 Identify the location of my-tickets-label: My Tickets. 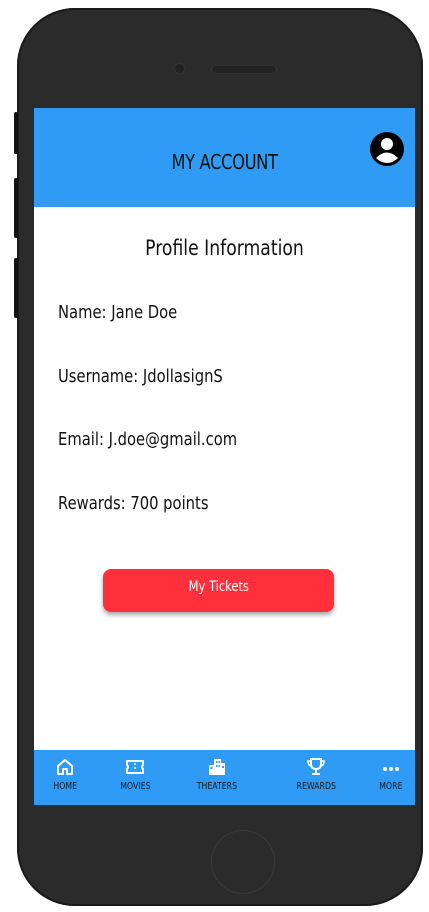
(218, 586).